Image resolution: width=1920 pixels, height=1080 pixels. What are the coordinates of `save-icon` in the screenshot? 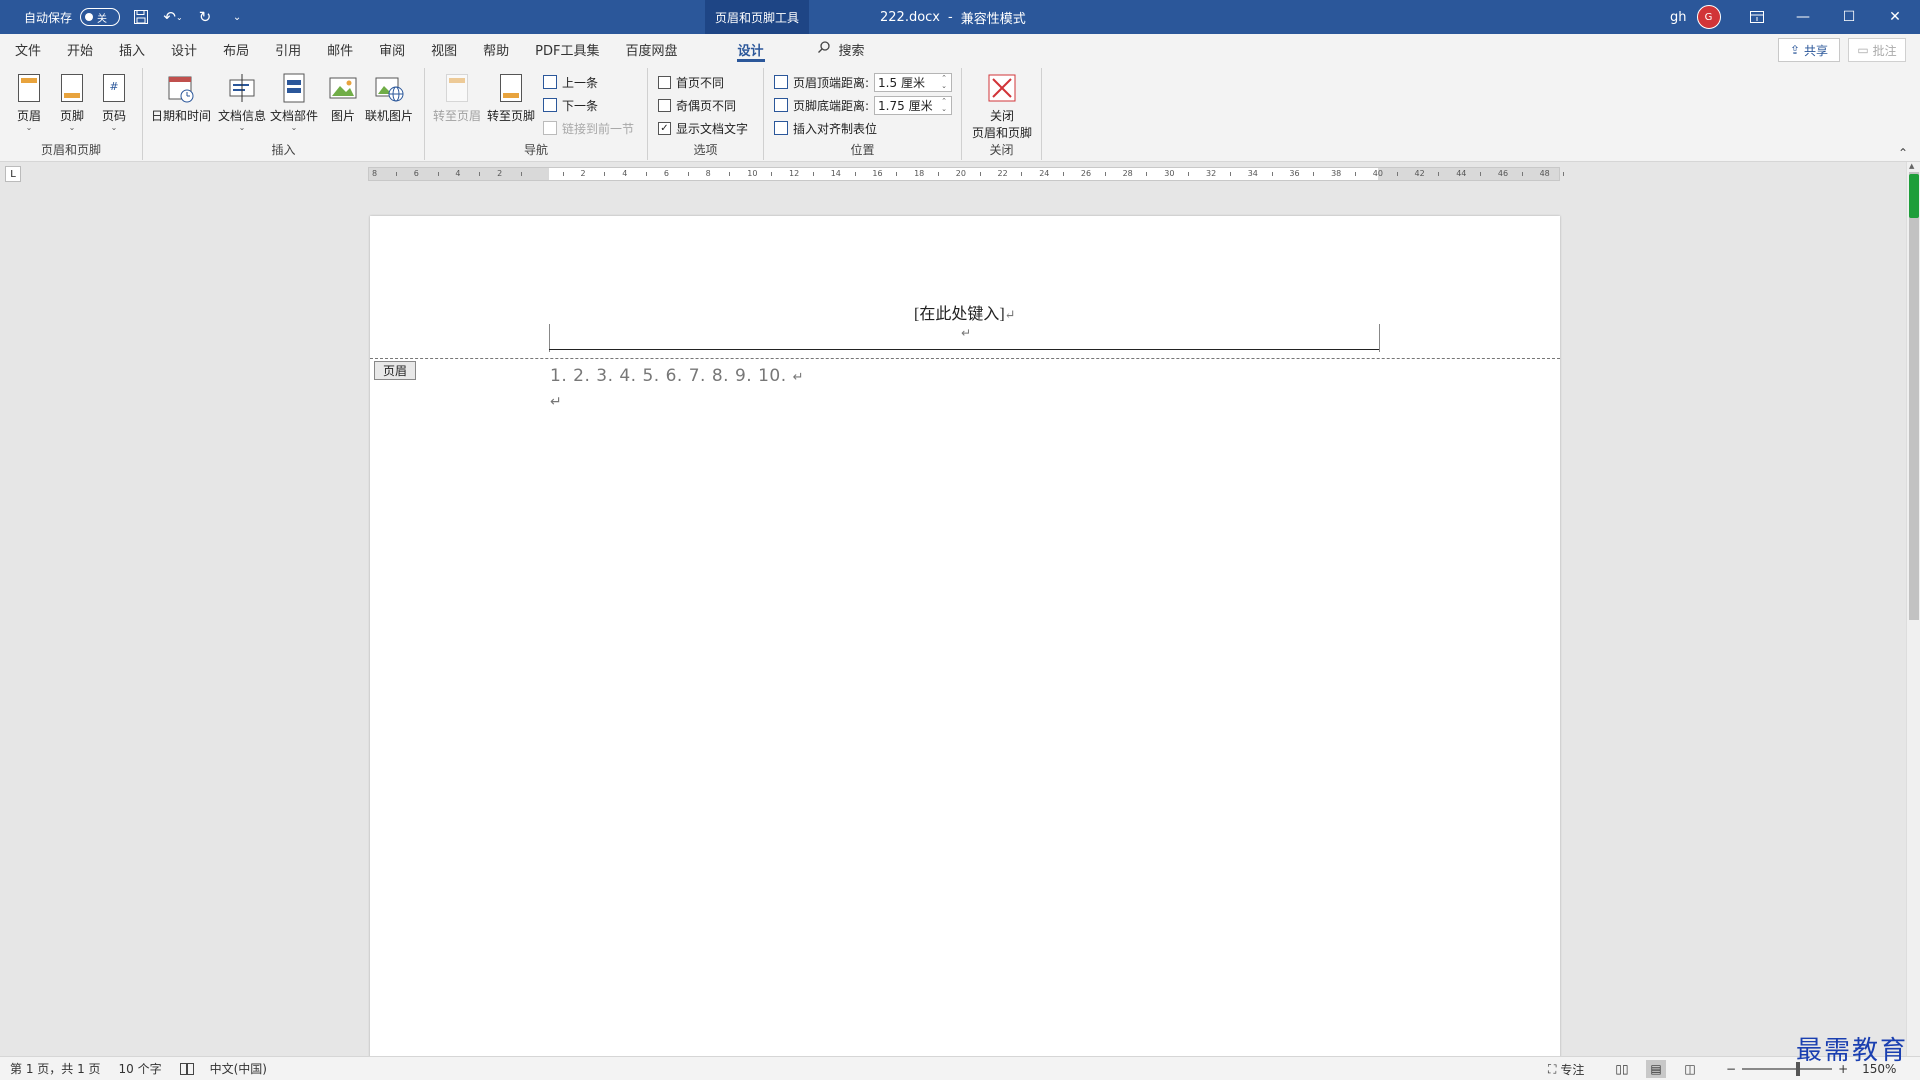 It's located at (141, 17).